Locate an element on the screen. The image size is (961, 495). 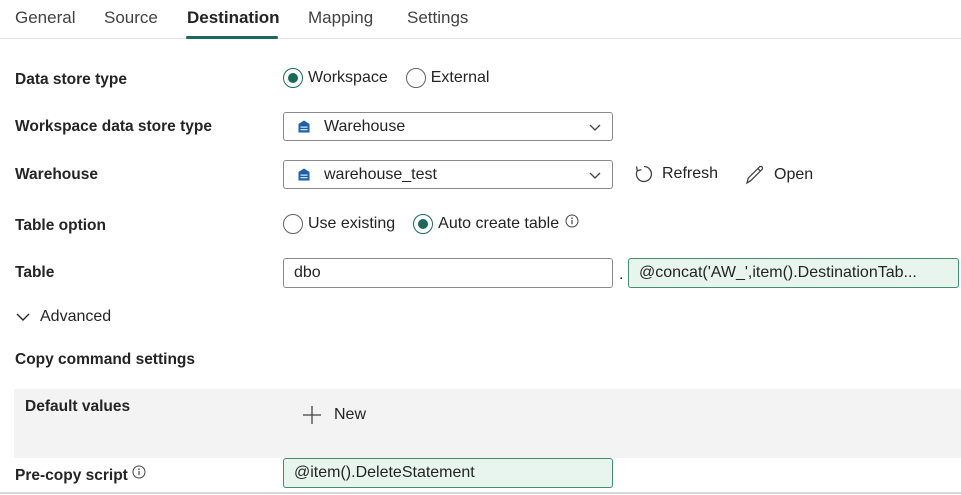
pre-copy-script-label-text: Pre-copy script is located at coordinates (71, 475).